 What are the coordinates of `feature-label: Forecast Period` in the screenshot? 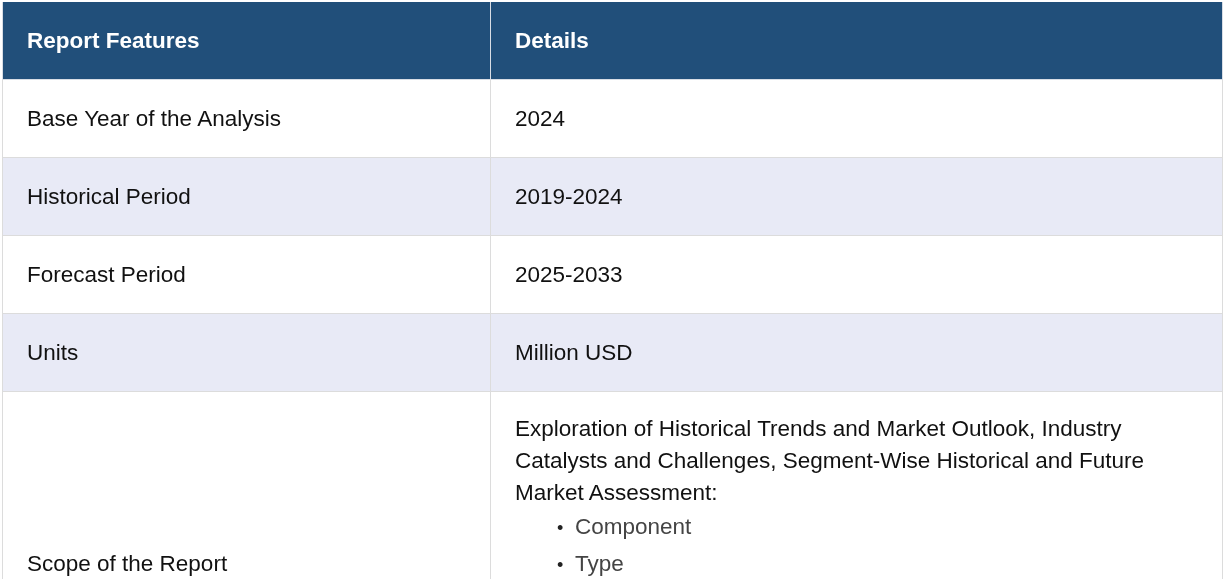 It's located at (106, 274).